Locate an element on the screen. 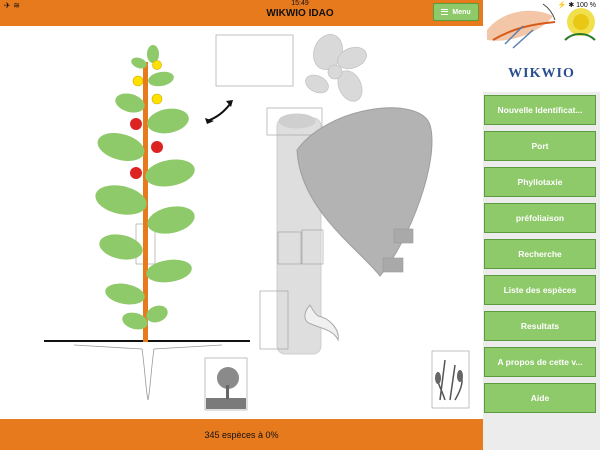  footer-bar: 345 espèces à 0% is located at coordinates (241, 434).